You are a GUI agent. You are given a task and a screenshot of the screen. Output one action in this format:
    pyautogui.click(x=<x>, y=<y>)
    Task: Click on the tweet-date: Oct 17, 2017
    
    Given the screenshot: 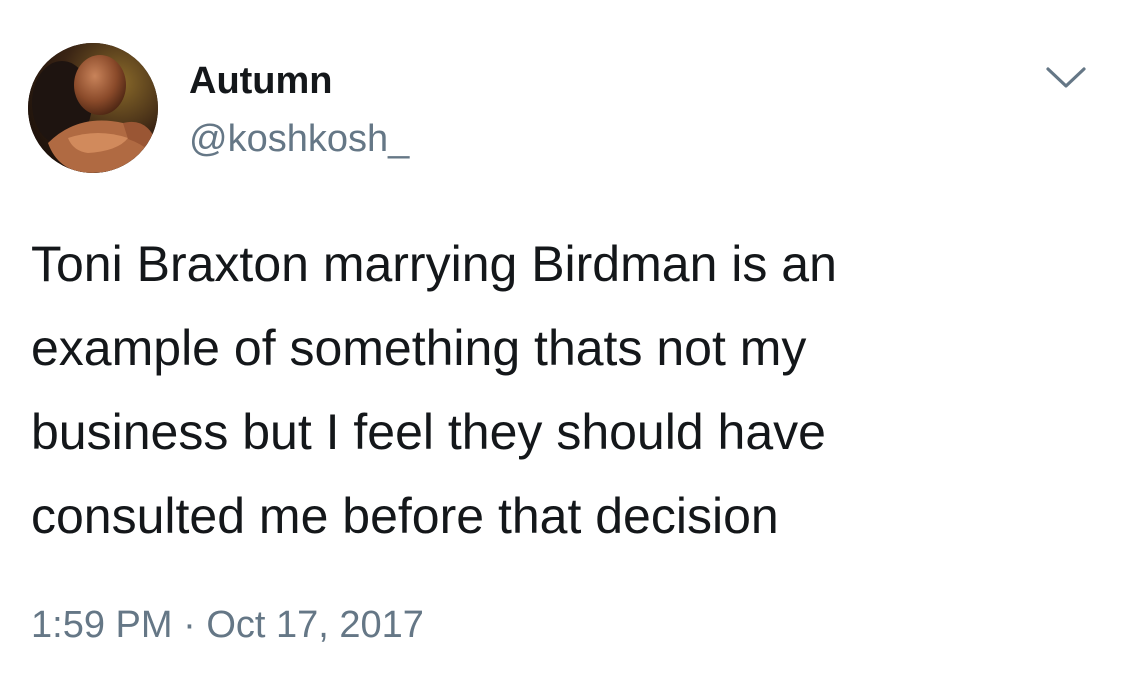 What is the action you would take?
    pyautogui.click(x=315, y=625)
    